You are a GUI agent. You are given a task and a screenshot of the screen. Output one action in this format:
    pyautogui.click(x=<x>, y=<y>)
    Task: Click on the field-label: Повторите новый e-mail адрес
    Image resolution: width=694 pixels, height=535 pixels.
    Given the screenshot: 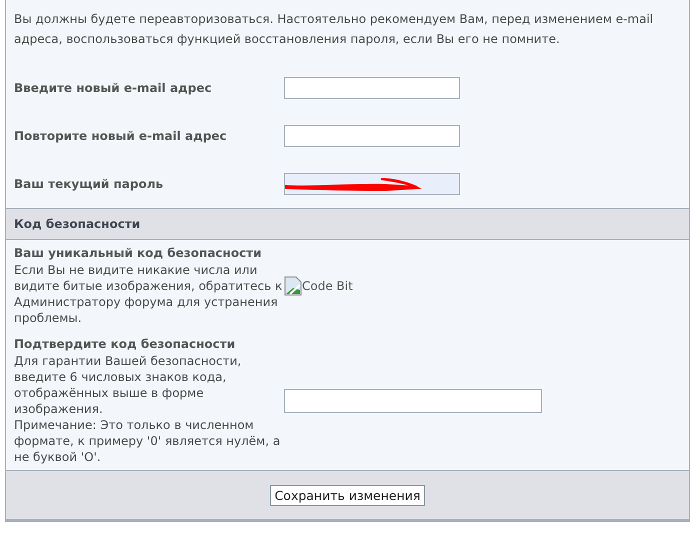 What is the action you would take?
    pyautogui.click(x=120, y=136)
    